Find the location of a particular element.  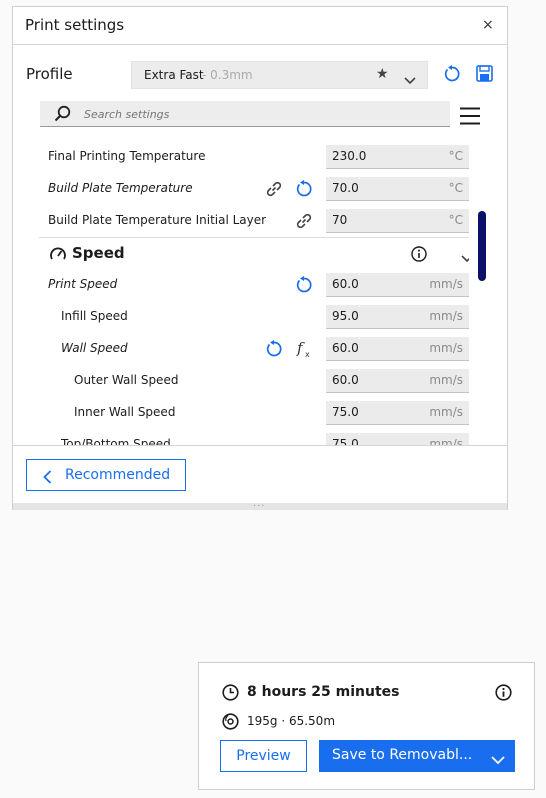

chevron-left-icon is located at coordinates (47, 478).